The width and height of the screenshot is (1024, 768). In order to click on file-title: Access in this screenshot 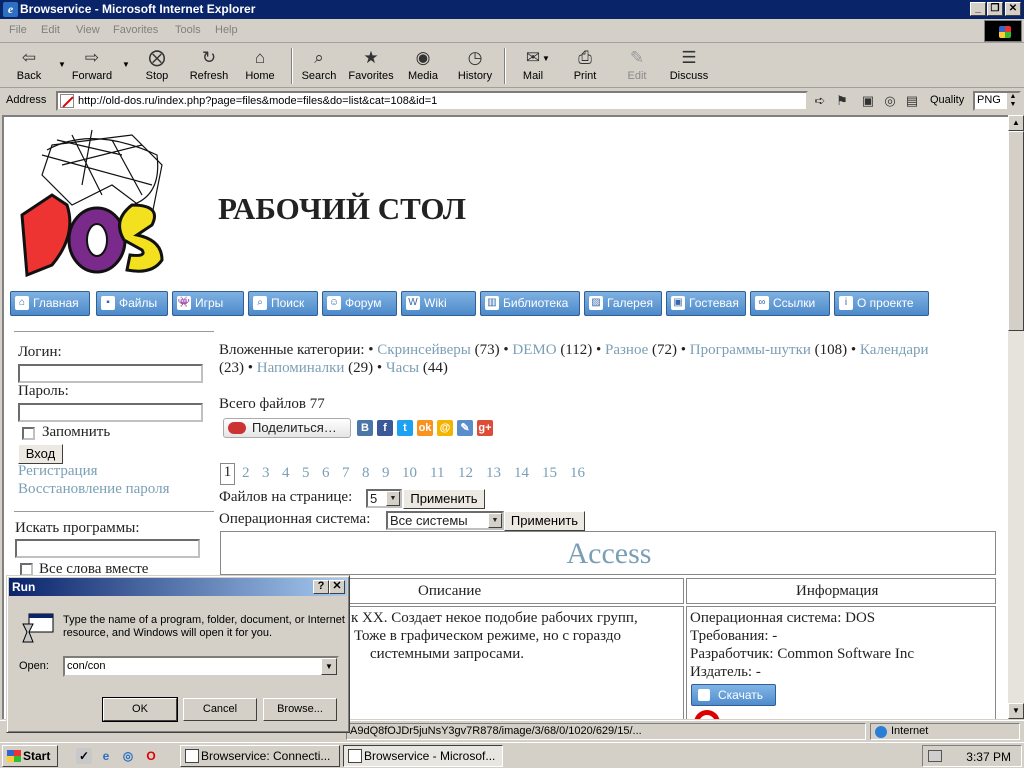, I will do `click(609, 554)`.